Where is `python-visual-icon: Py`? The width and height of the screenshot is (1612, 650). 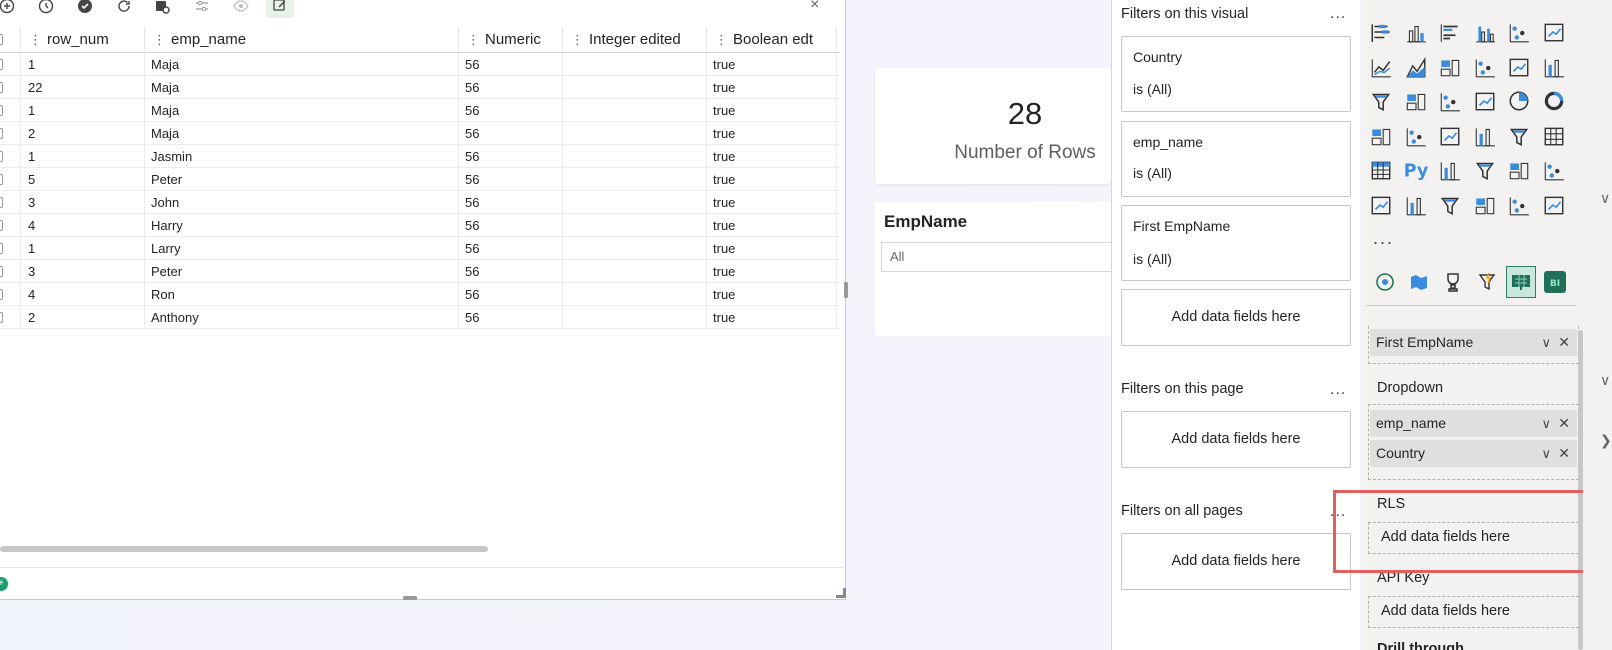
python-visual-icon: Py is located at coordinates (1416, 170).